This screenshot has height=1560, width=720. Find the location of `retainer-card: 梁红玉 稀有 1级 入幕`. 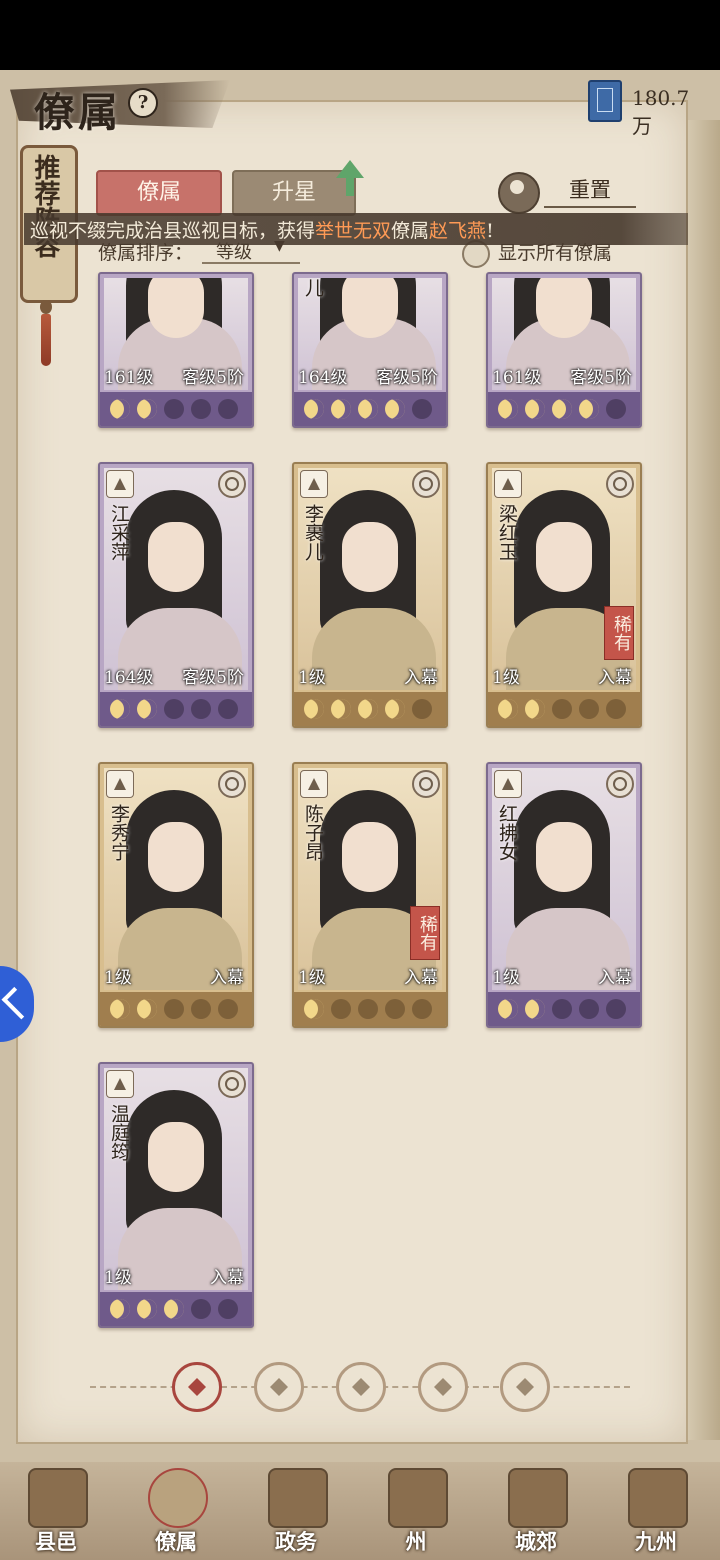

retainer-card: 梁红玉 稀有 1级 入幕 is located at coordinates (564, 595).